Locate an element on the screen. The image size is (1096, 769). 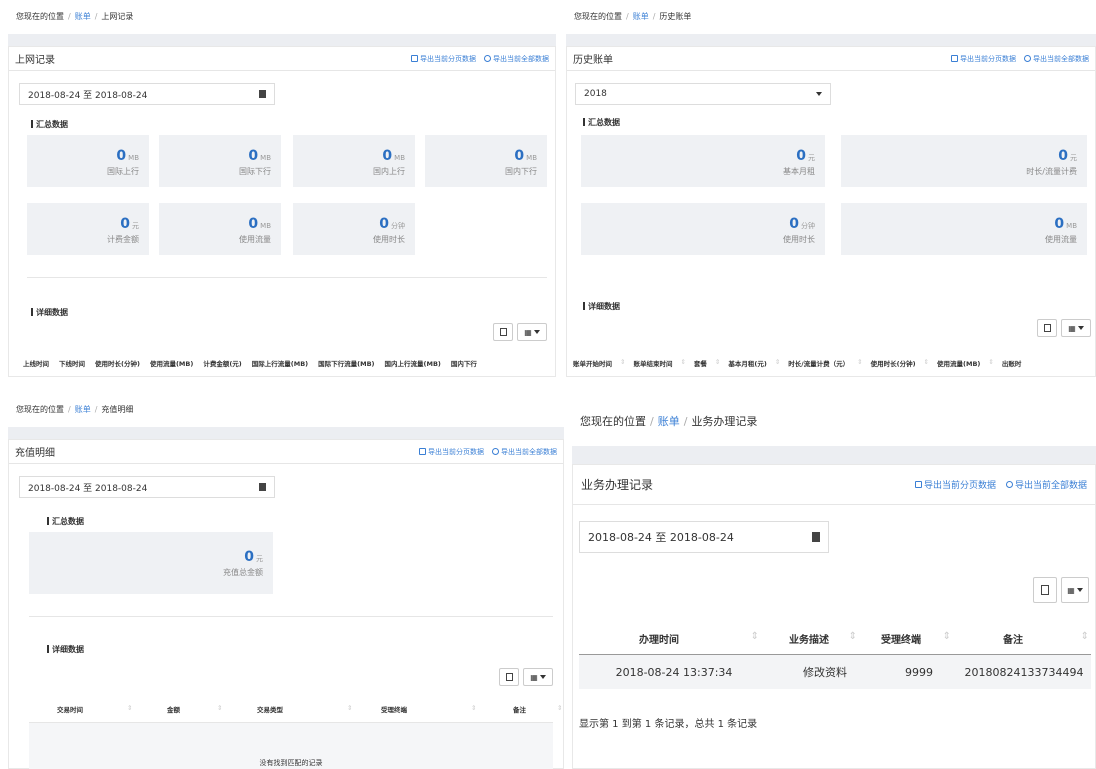
breadcrumb: 您现在的位置 / 账单 / 充值明细 is located at coordinates (286, 410).